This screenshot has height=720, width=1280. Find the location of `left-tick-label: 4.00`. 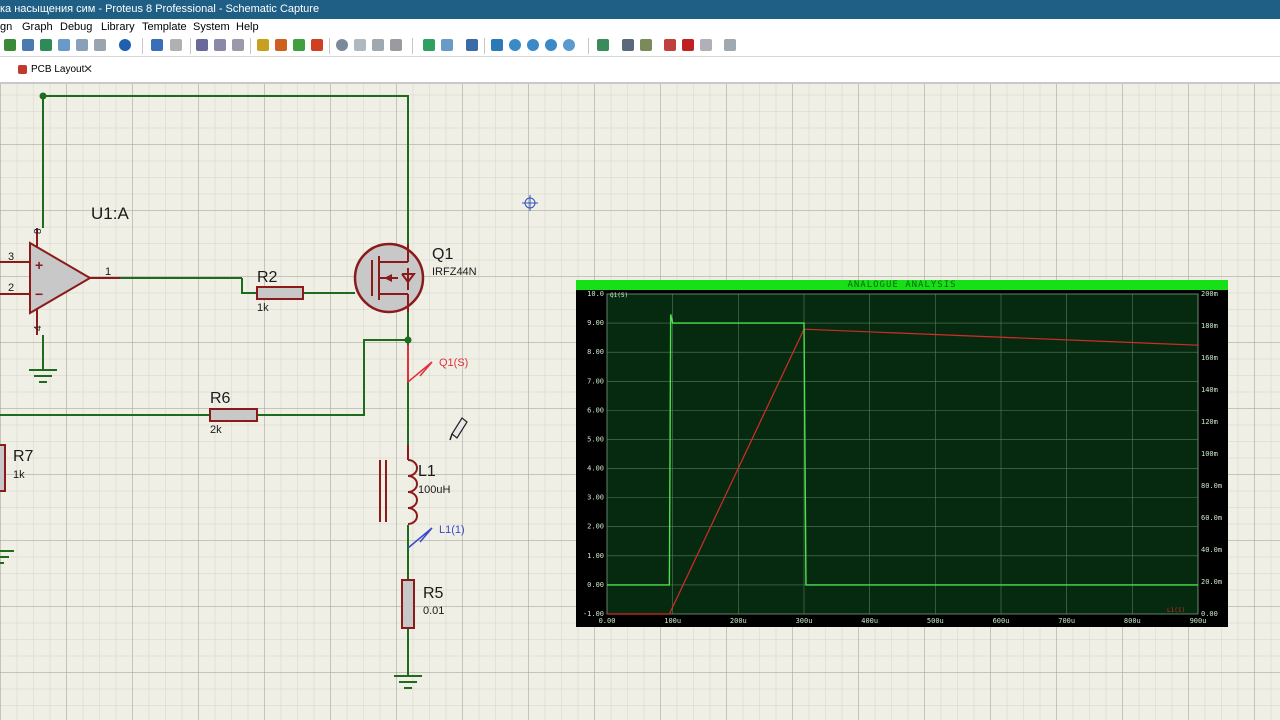

left-tick-label: 4.00 is located at coordinates (595, 469).